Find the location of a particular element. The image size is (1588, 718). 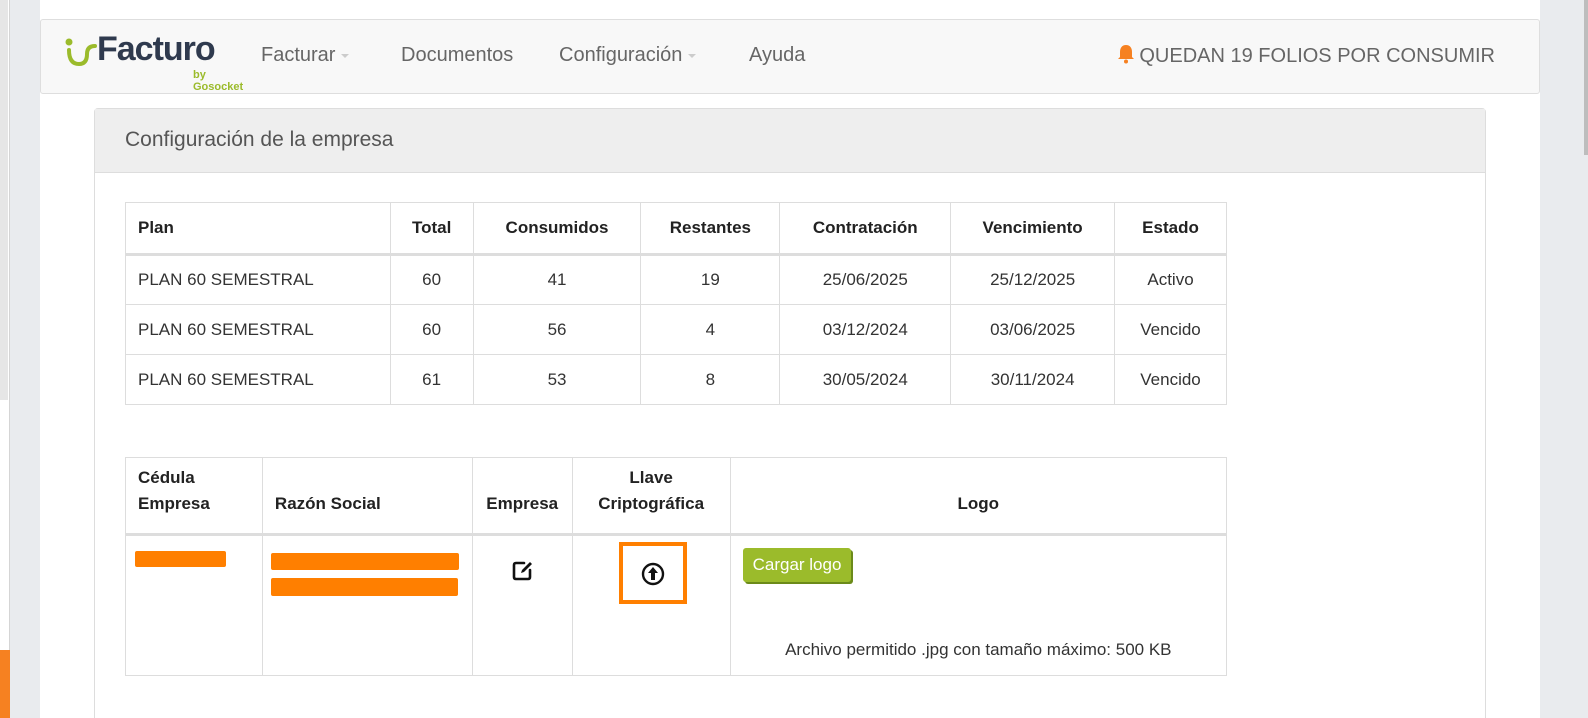

cell-consumidos: 41 is located at coordinates (557, 279).